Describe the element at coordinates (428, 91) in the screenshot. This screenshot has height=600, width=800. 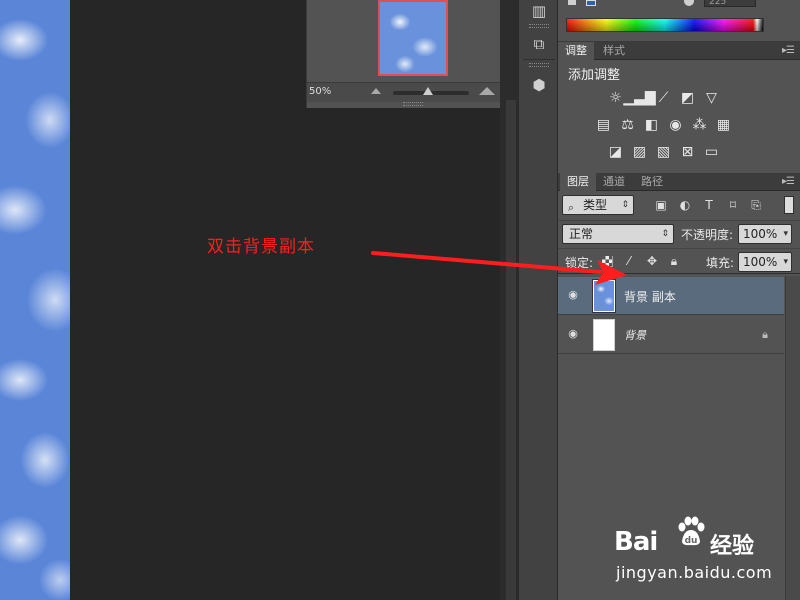
I see `zoom-slider-knob` at that location.